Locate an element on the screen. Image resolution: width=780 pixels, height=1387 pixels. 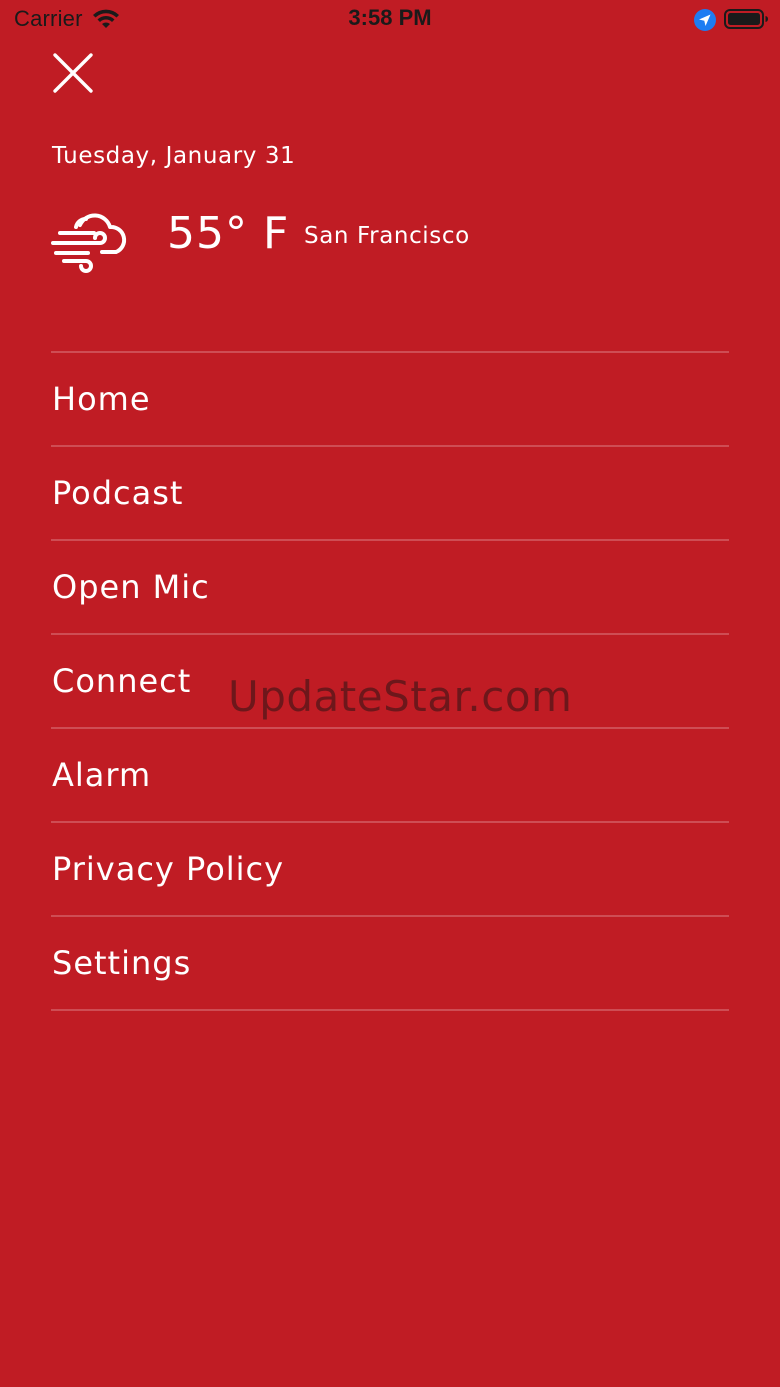
battery-icon is located at coordinates (747, 19).